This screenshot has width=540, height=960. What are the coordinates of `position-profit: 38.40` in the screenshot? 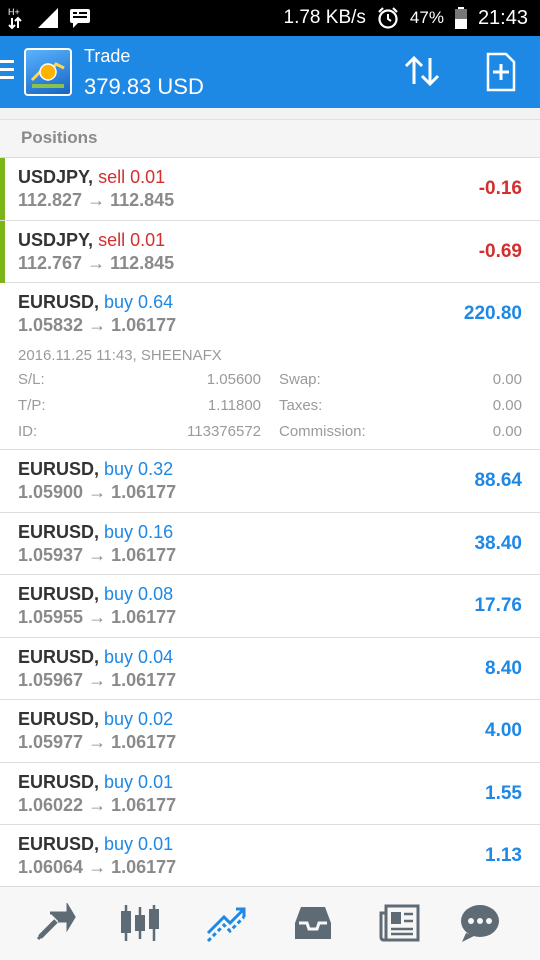 It's located at (498, 543).